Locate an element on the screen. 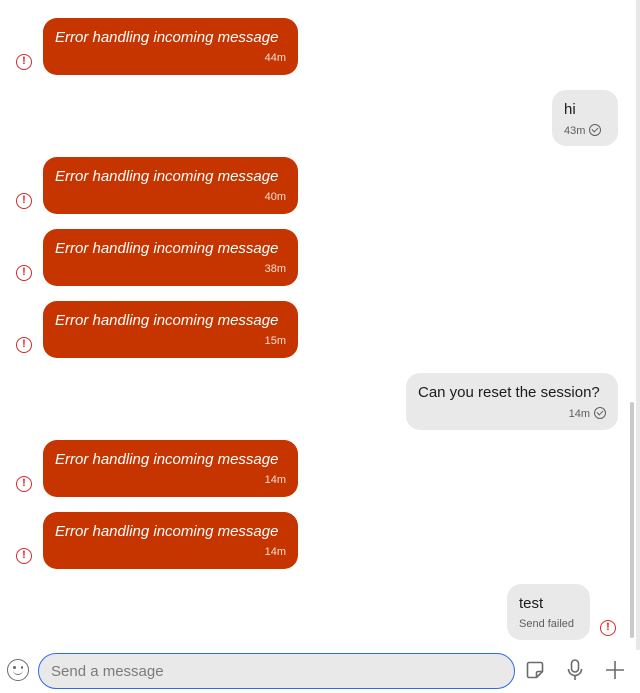  message-bubble: Error handling incoming message 44m is located at coordinates (170, 46).